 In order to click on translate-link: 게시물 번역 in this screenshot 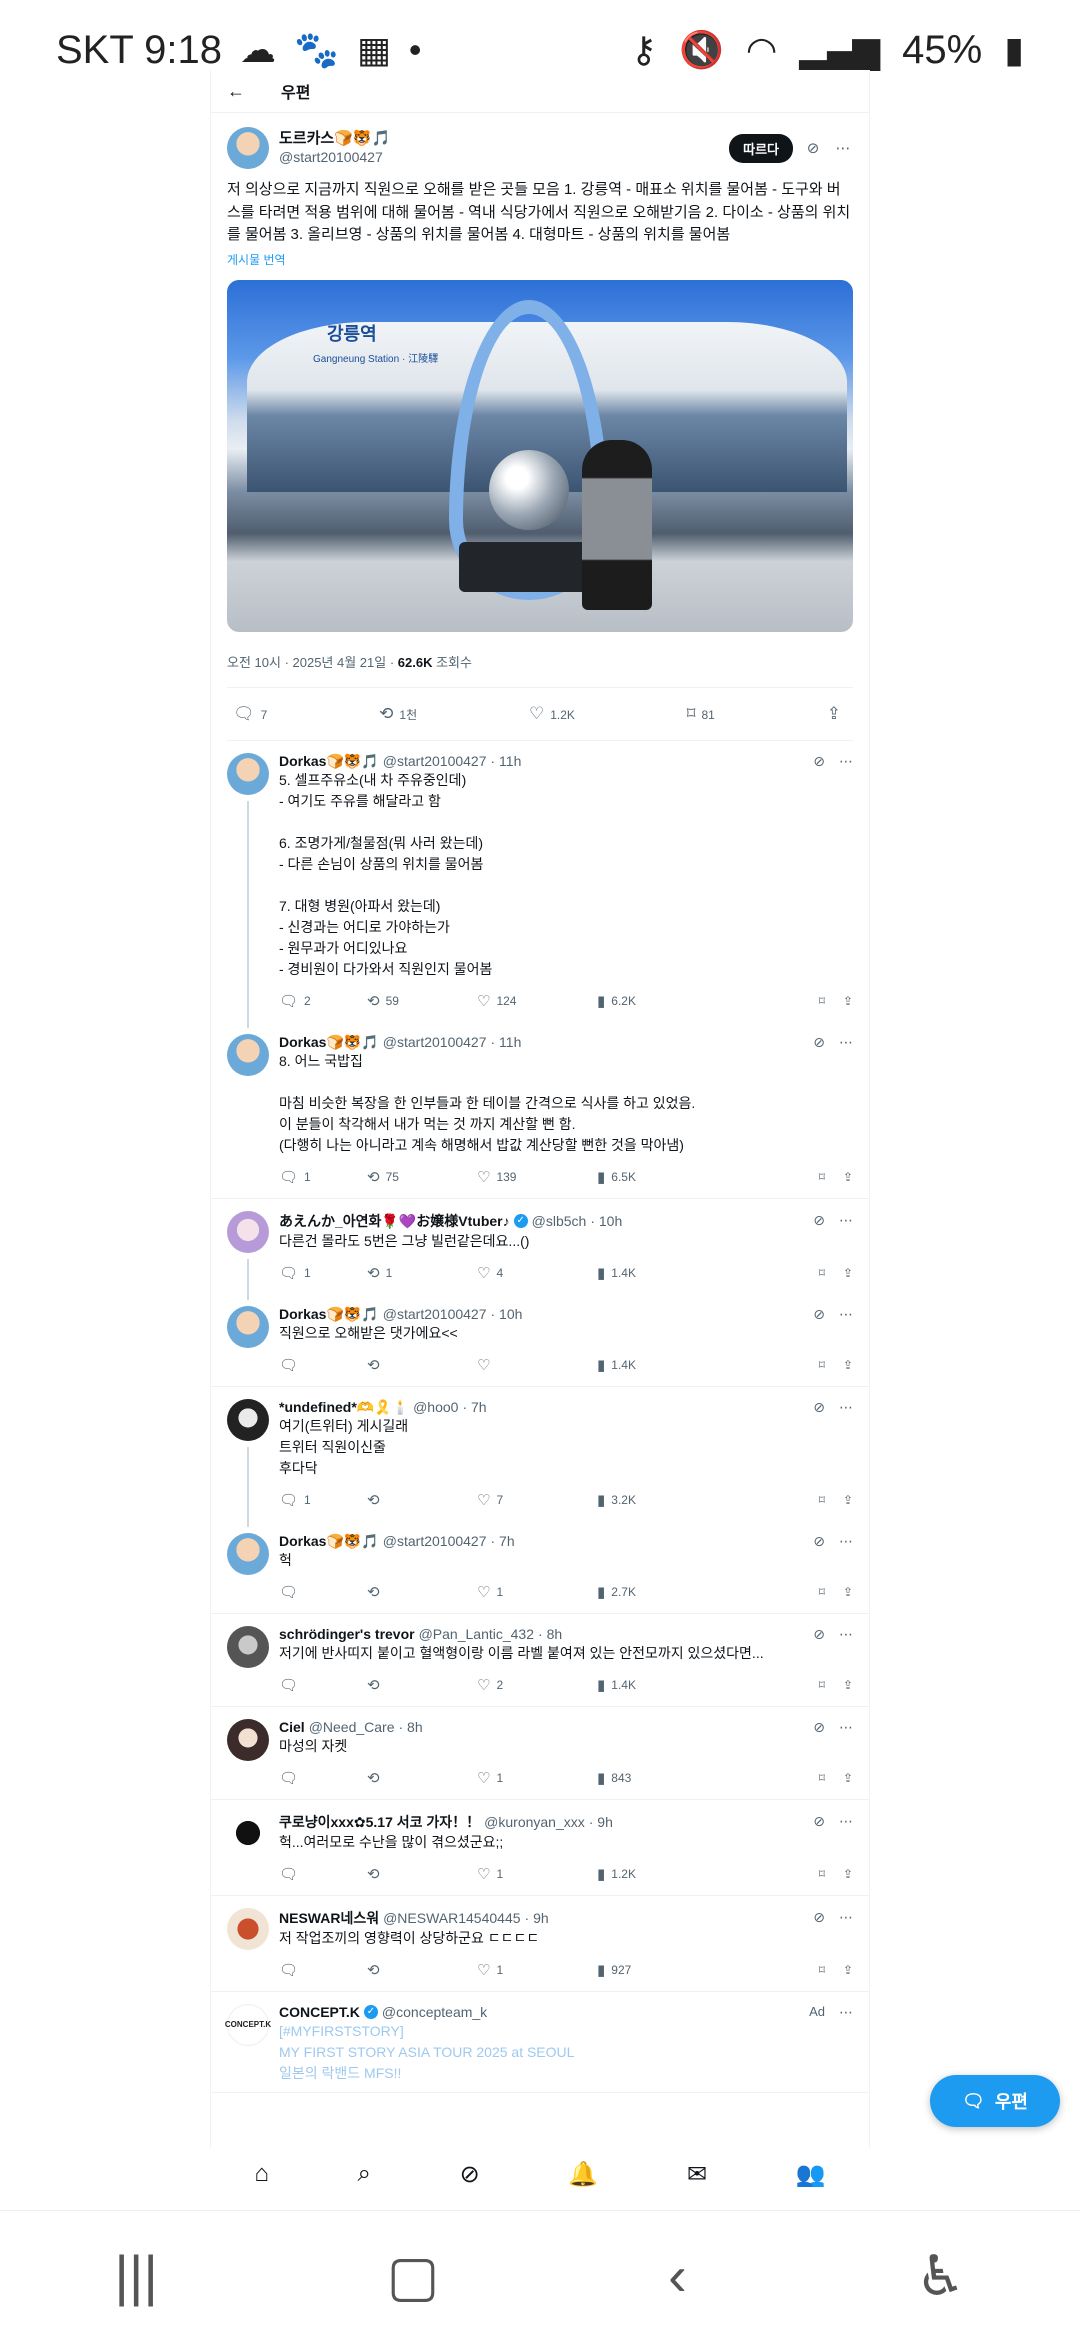, I will do `click(540, 259)`.